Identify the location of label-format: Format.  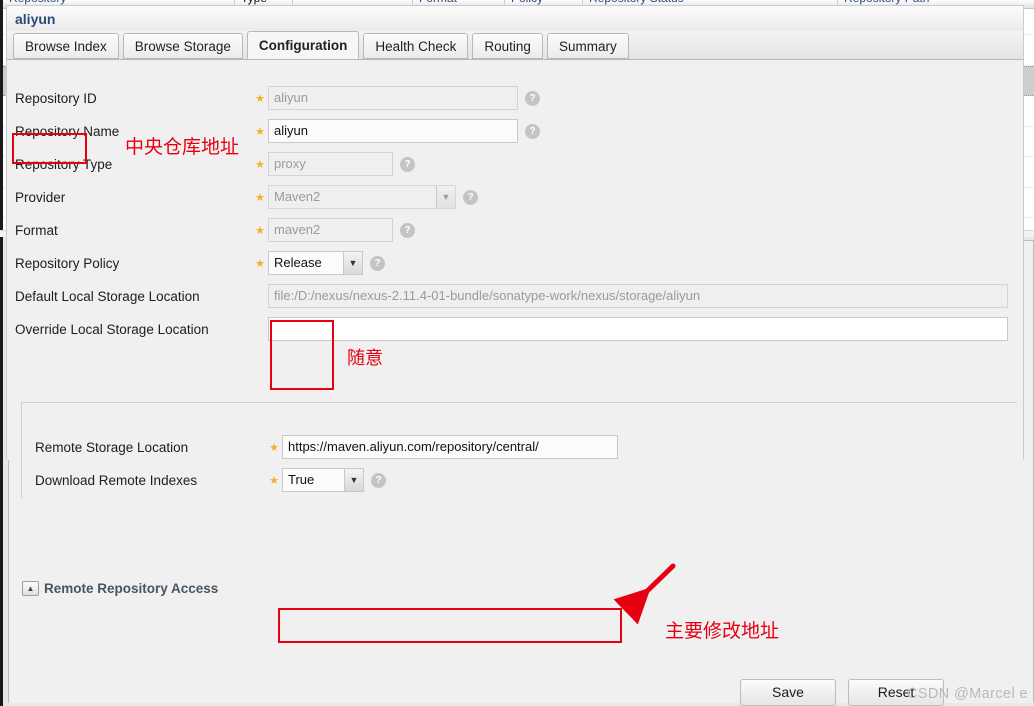
(36, 230).